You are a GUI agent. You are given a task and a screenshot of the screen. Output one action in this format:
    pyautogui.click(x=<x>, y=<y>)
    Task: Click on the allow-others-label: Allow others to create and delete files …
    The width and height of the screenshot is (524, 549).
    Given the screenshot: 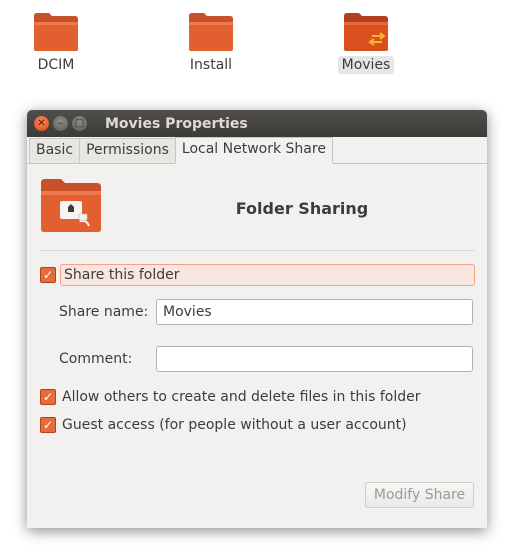 What is the action you would take?
    pyautogui.click(x=241, y=397)
    